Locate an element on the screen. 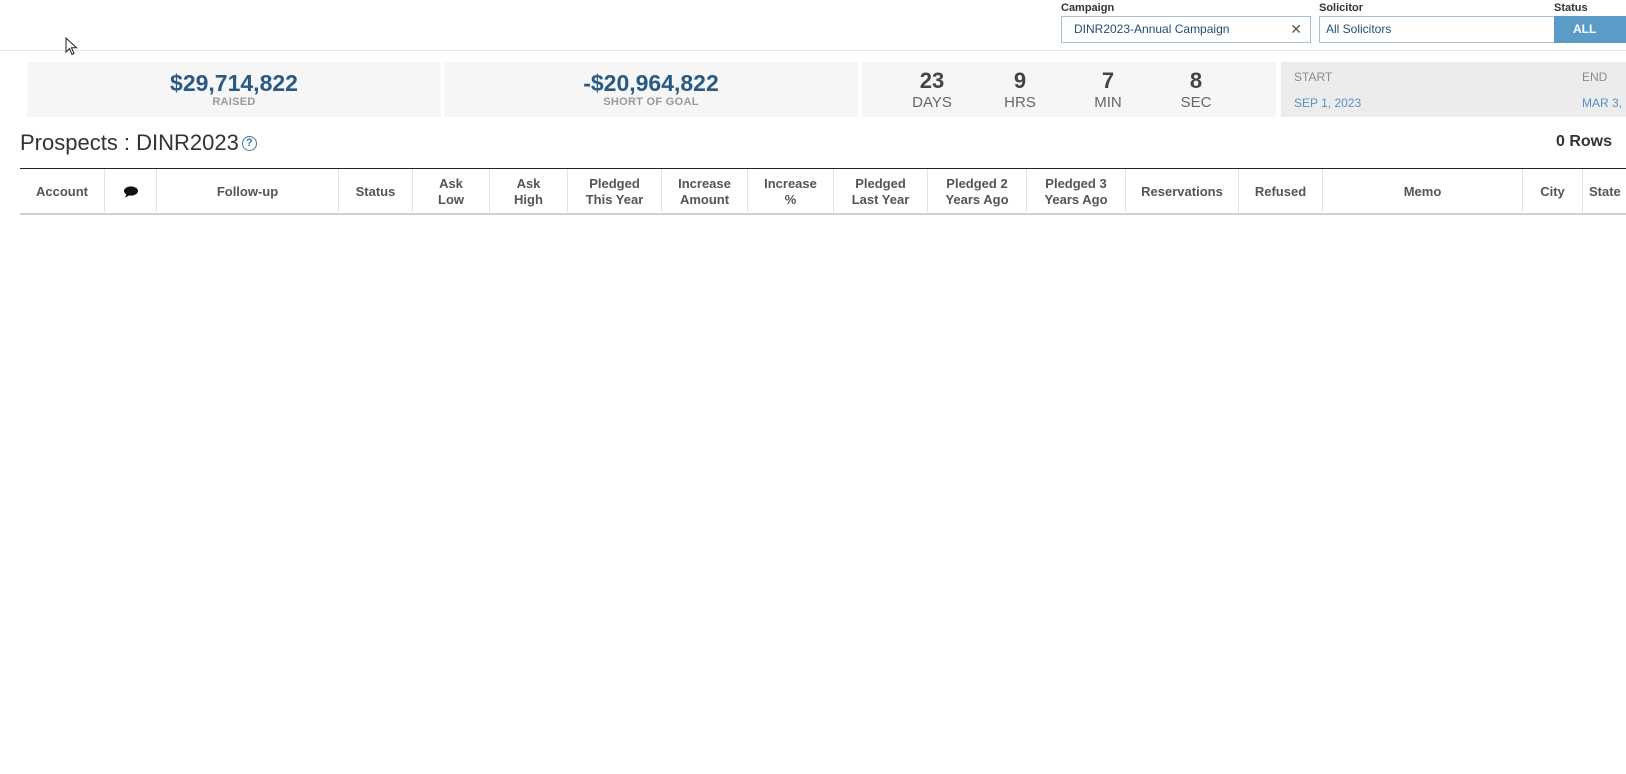 The width and height of the screenshot is (1626, 774). countdown-minutes: 7 MIN is located at coordinates (1108, 89).